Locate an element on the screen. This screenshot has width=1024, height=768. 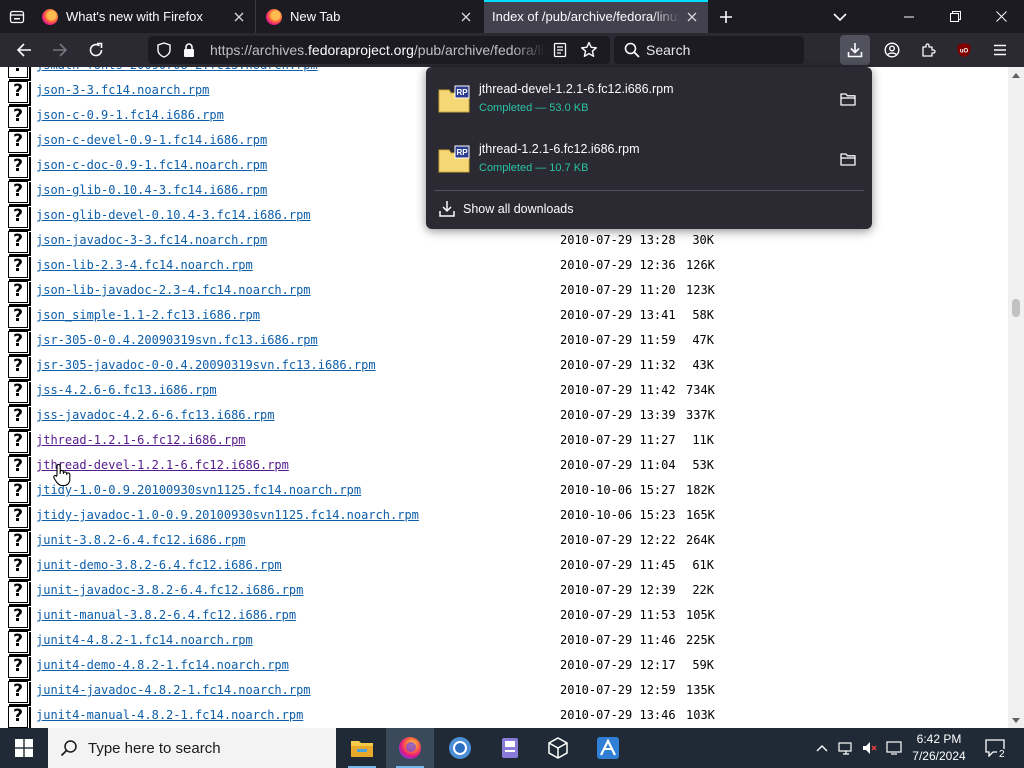
network-tray-icon is located at coordinates (846, 748).